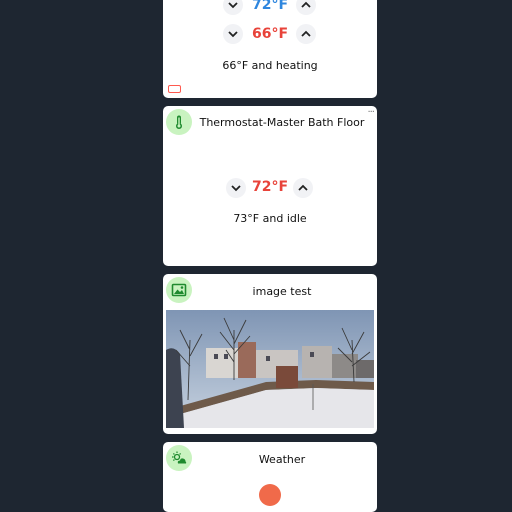 The height and width of the screenshot is (512, 512). Describe the element at coordinates (370, 113) in the screenshot. I see `more-options-icon: ···` at that location.